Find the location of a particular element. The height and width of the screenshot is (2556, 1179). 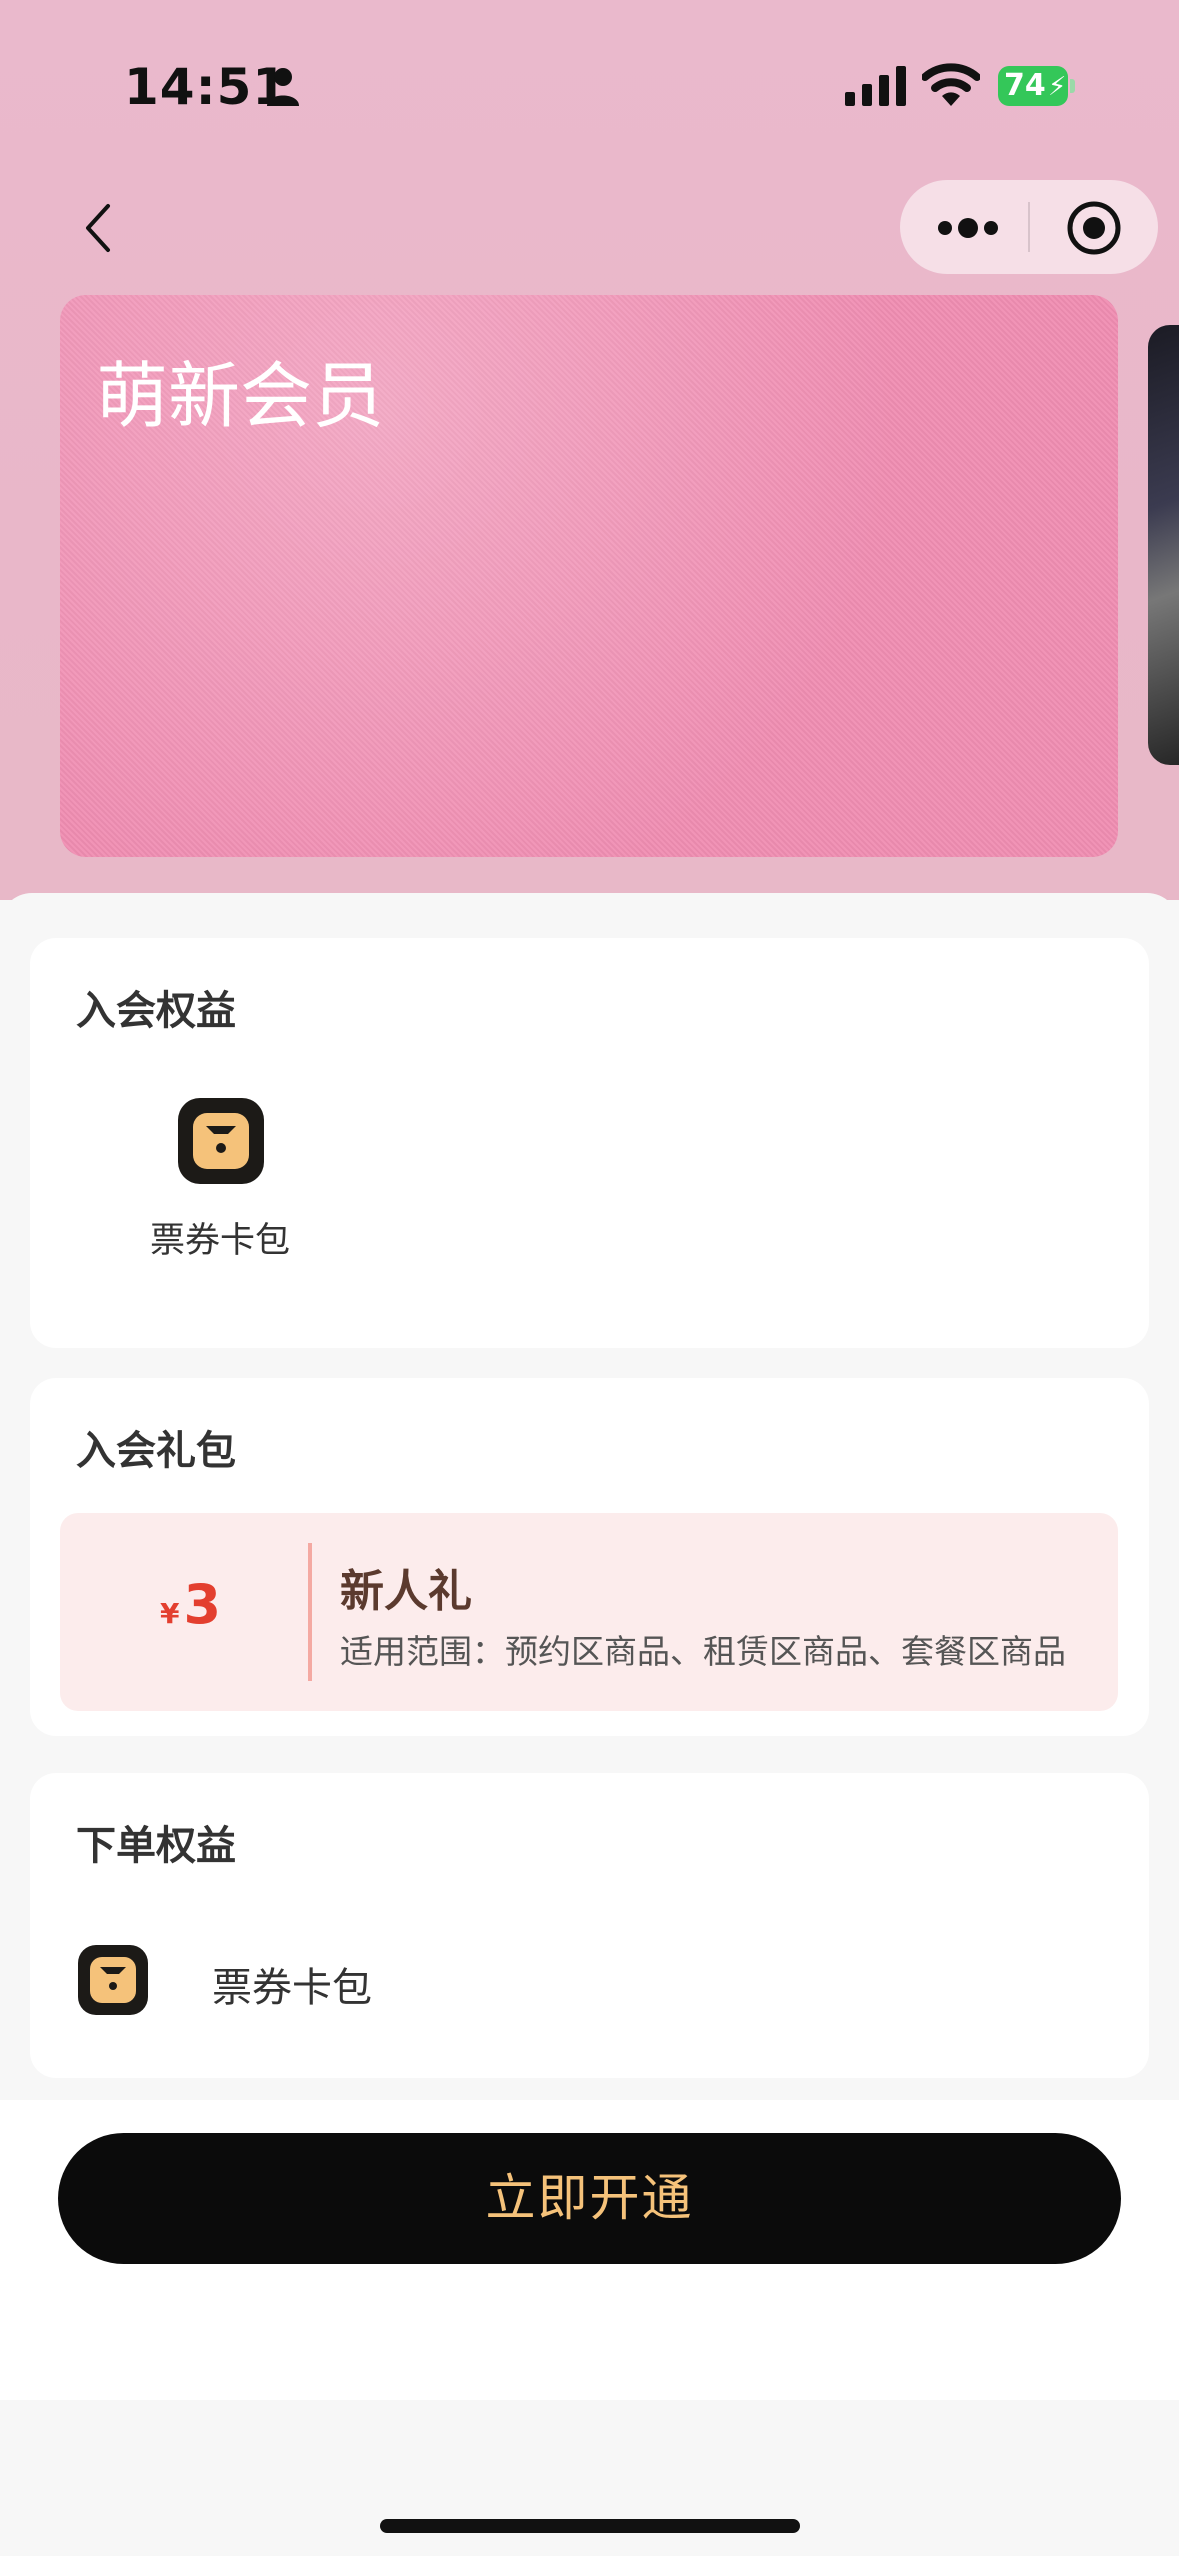

coupon-amount: ¥3 is located at coordinates (190, 1604).